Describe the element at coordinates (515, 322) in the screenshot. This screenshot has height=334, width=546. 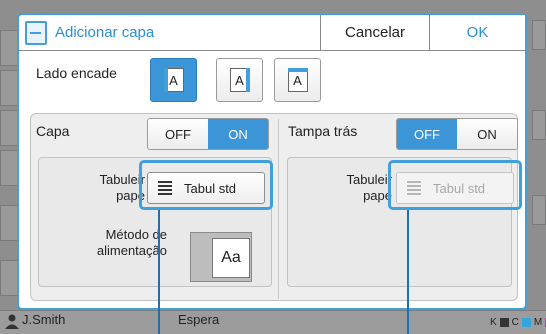
I see `toner-c-label: C` at that location.